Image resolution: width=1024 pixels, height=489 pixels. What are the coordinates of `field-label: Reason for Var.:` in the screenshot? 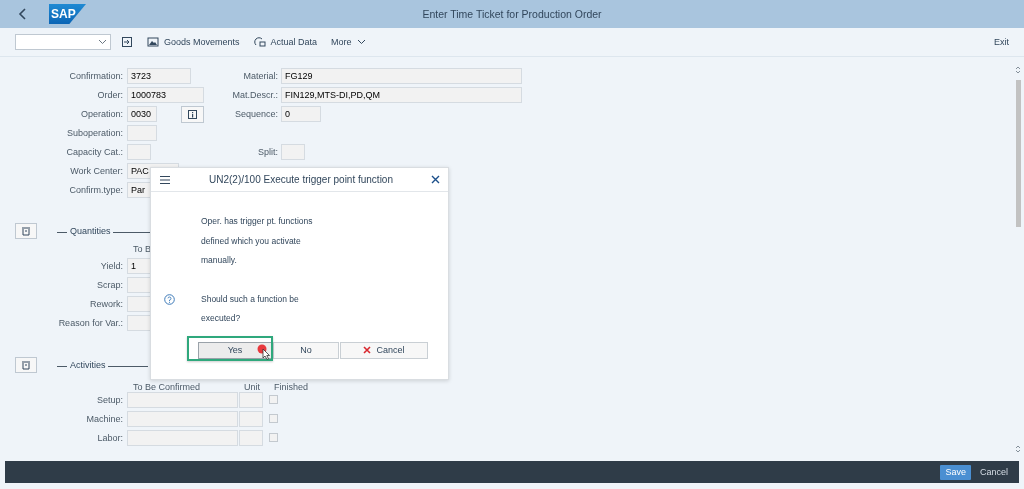 It's located at (90, 323).